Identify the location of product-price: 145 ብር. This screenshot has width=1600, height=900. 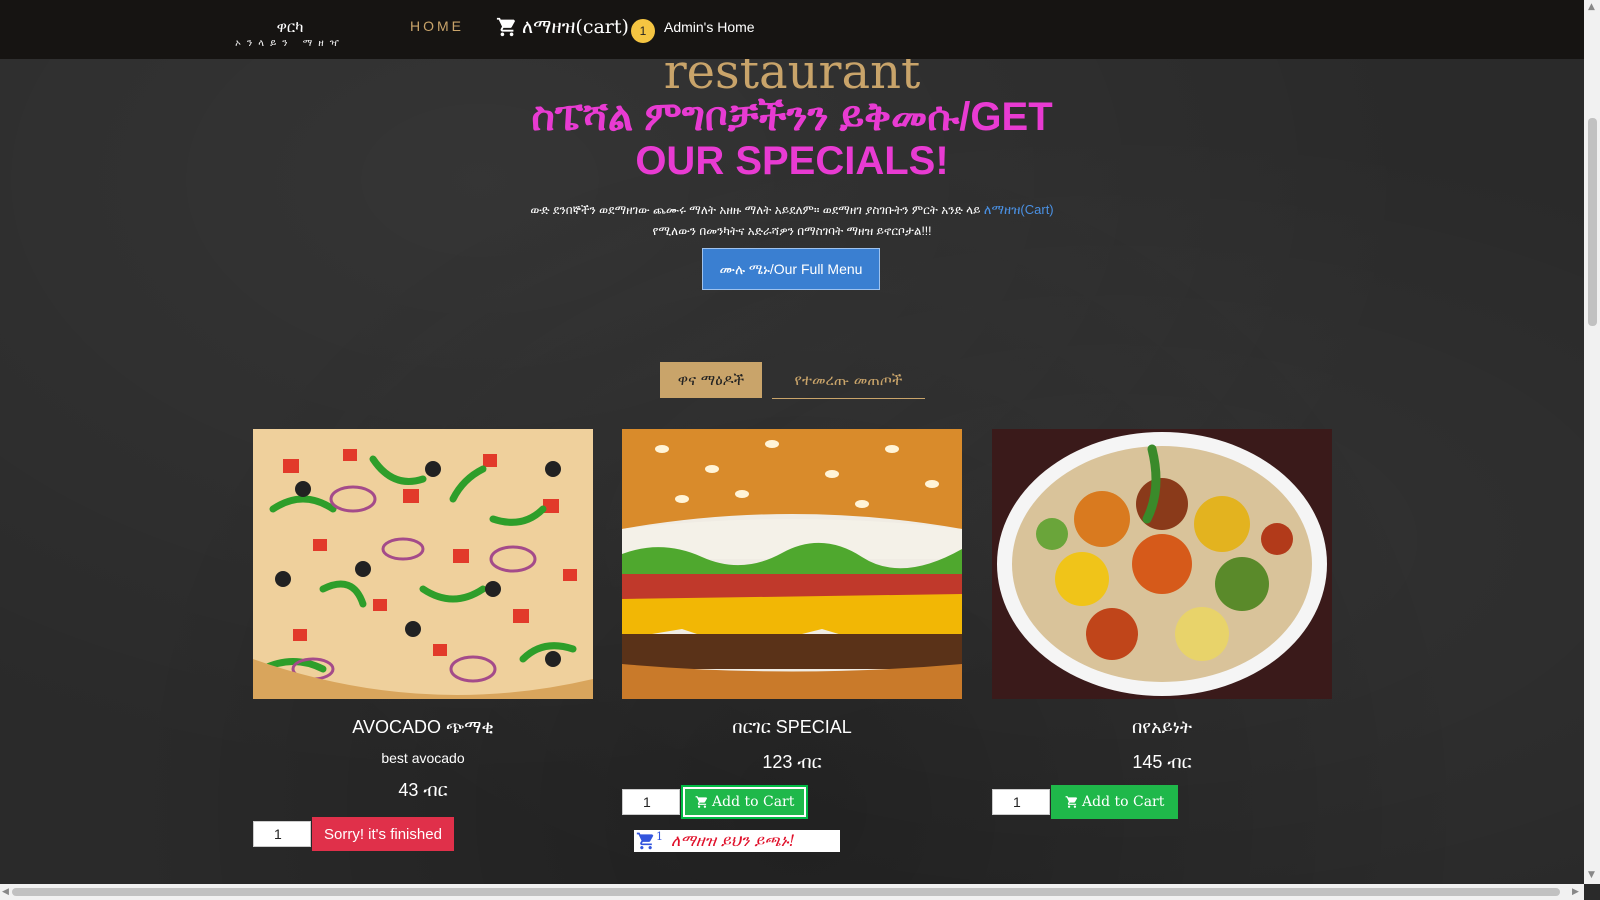
(1162, 762).